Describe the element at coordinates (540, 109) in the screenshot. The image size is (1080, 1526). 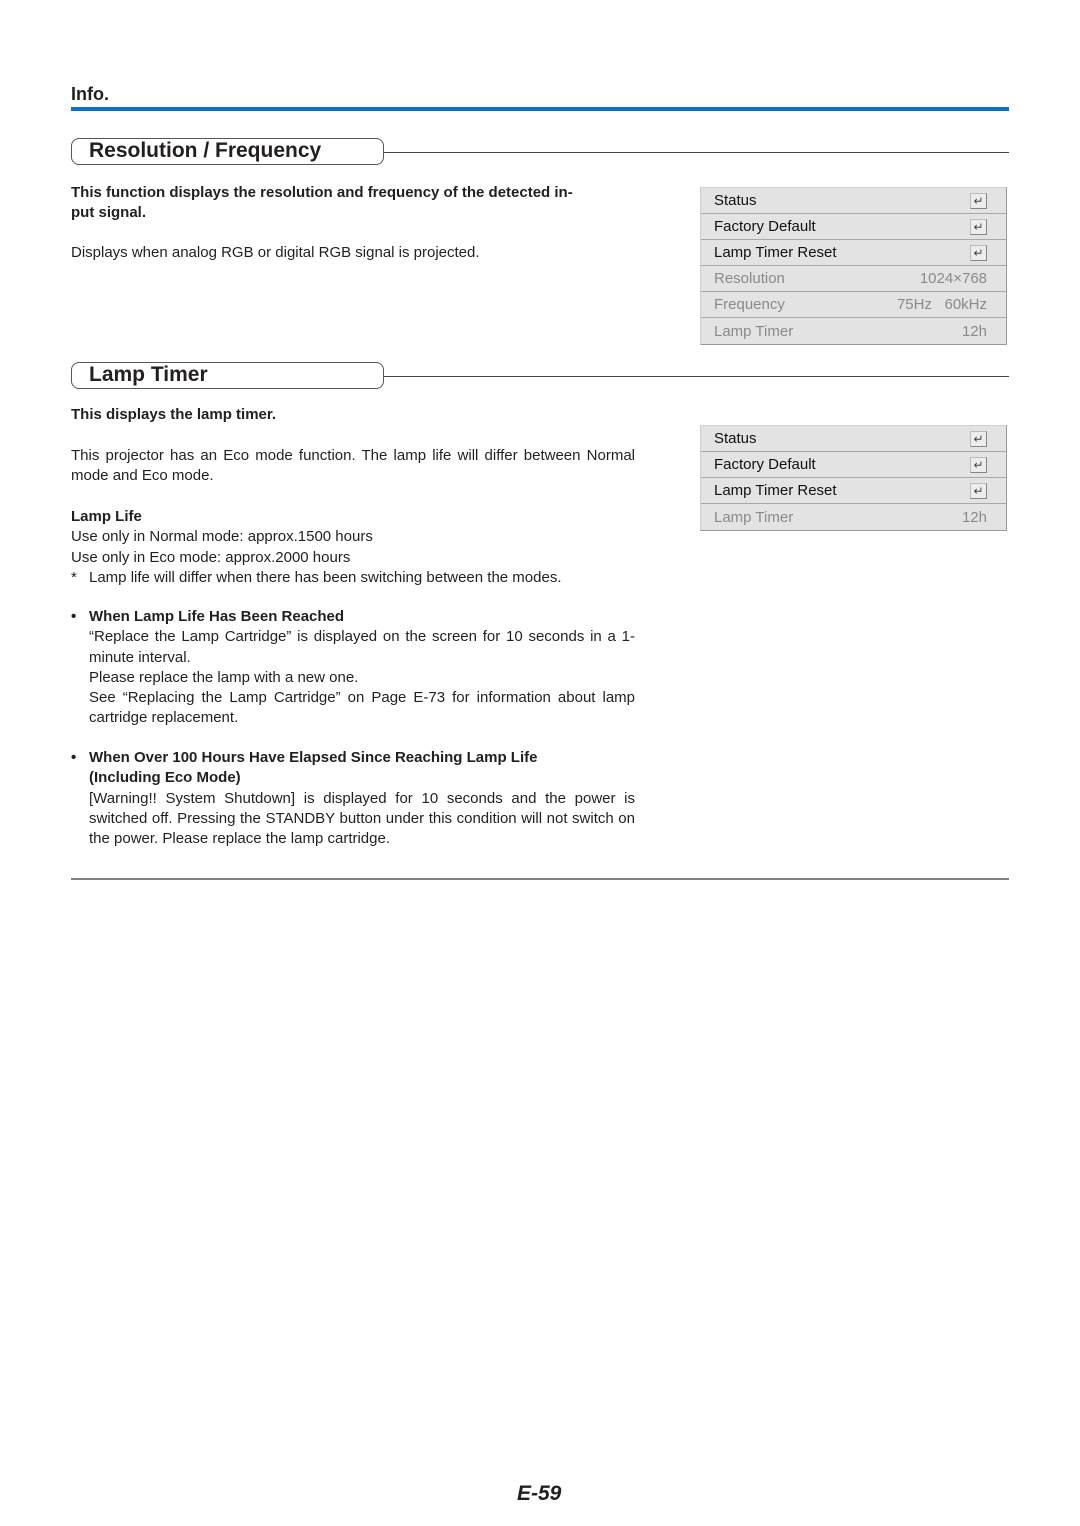
I see `header-rule` at that location.